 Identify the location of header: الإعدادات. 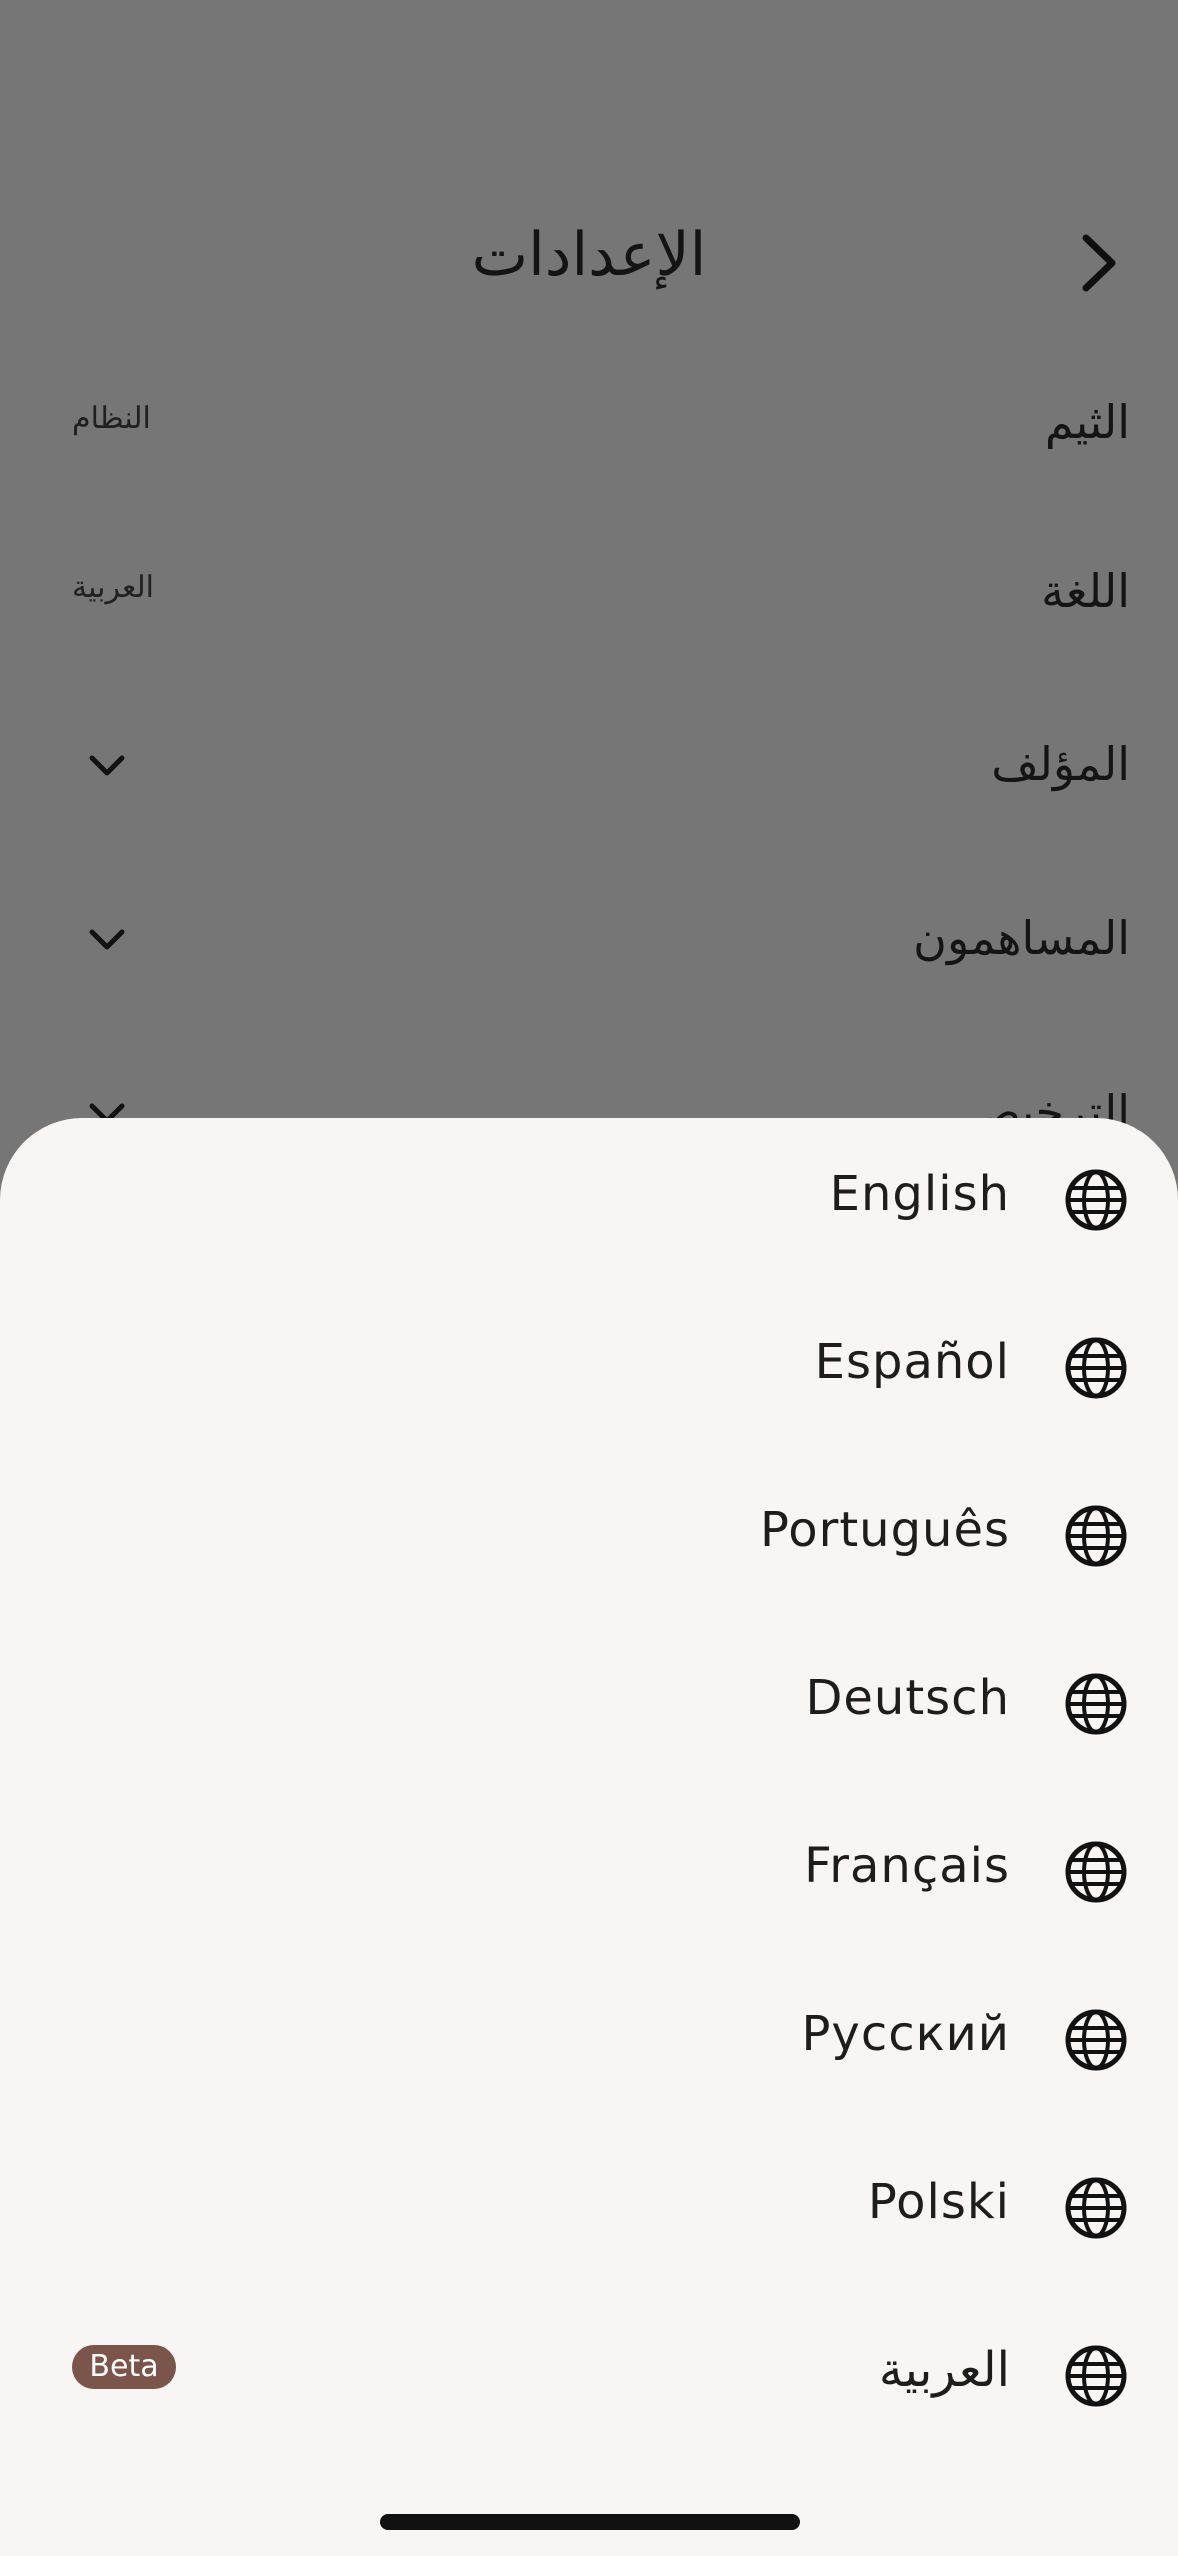
(589, 260).